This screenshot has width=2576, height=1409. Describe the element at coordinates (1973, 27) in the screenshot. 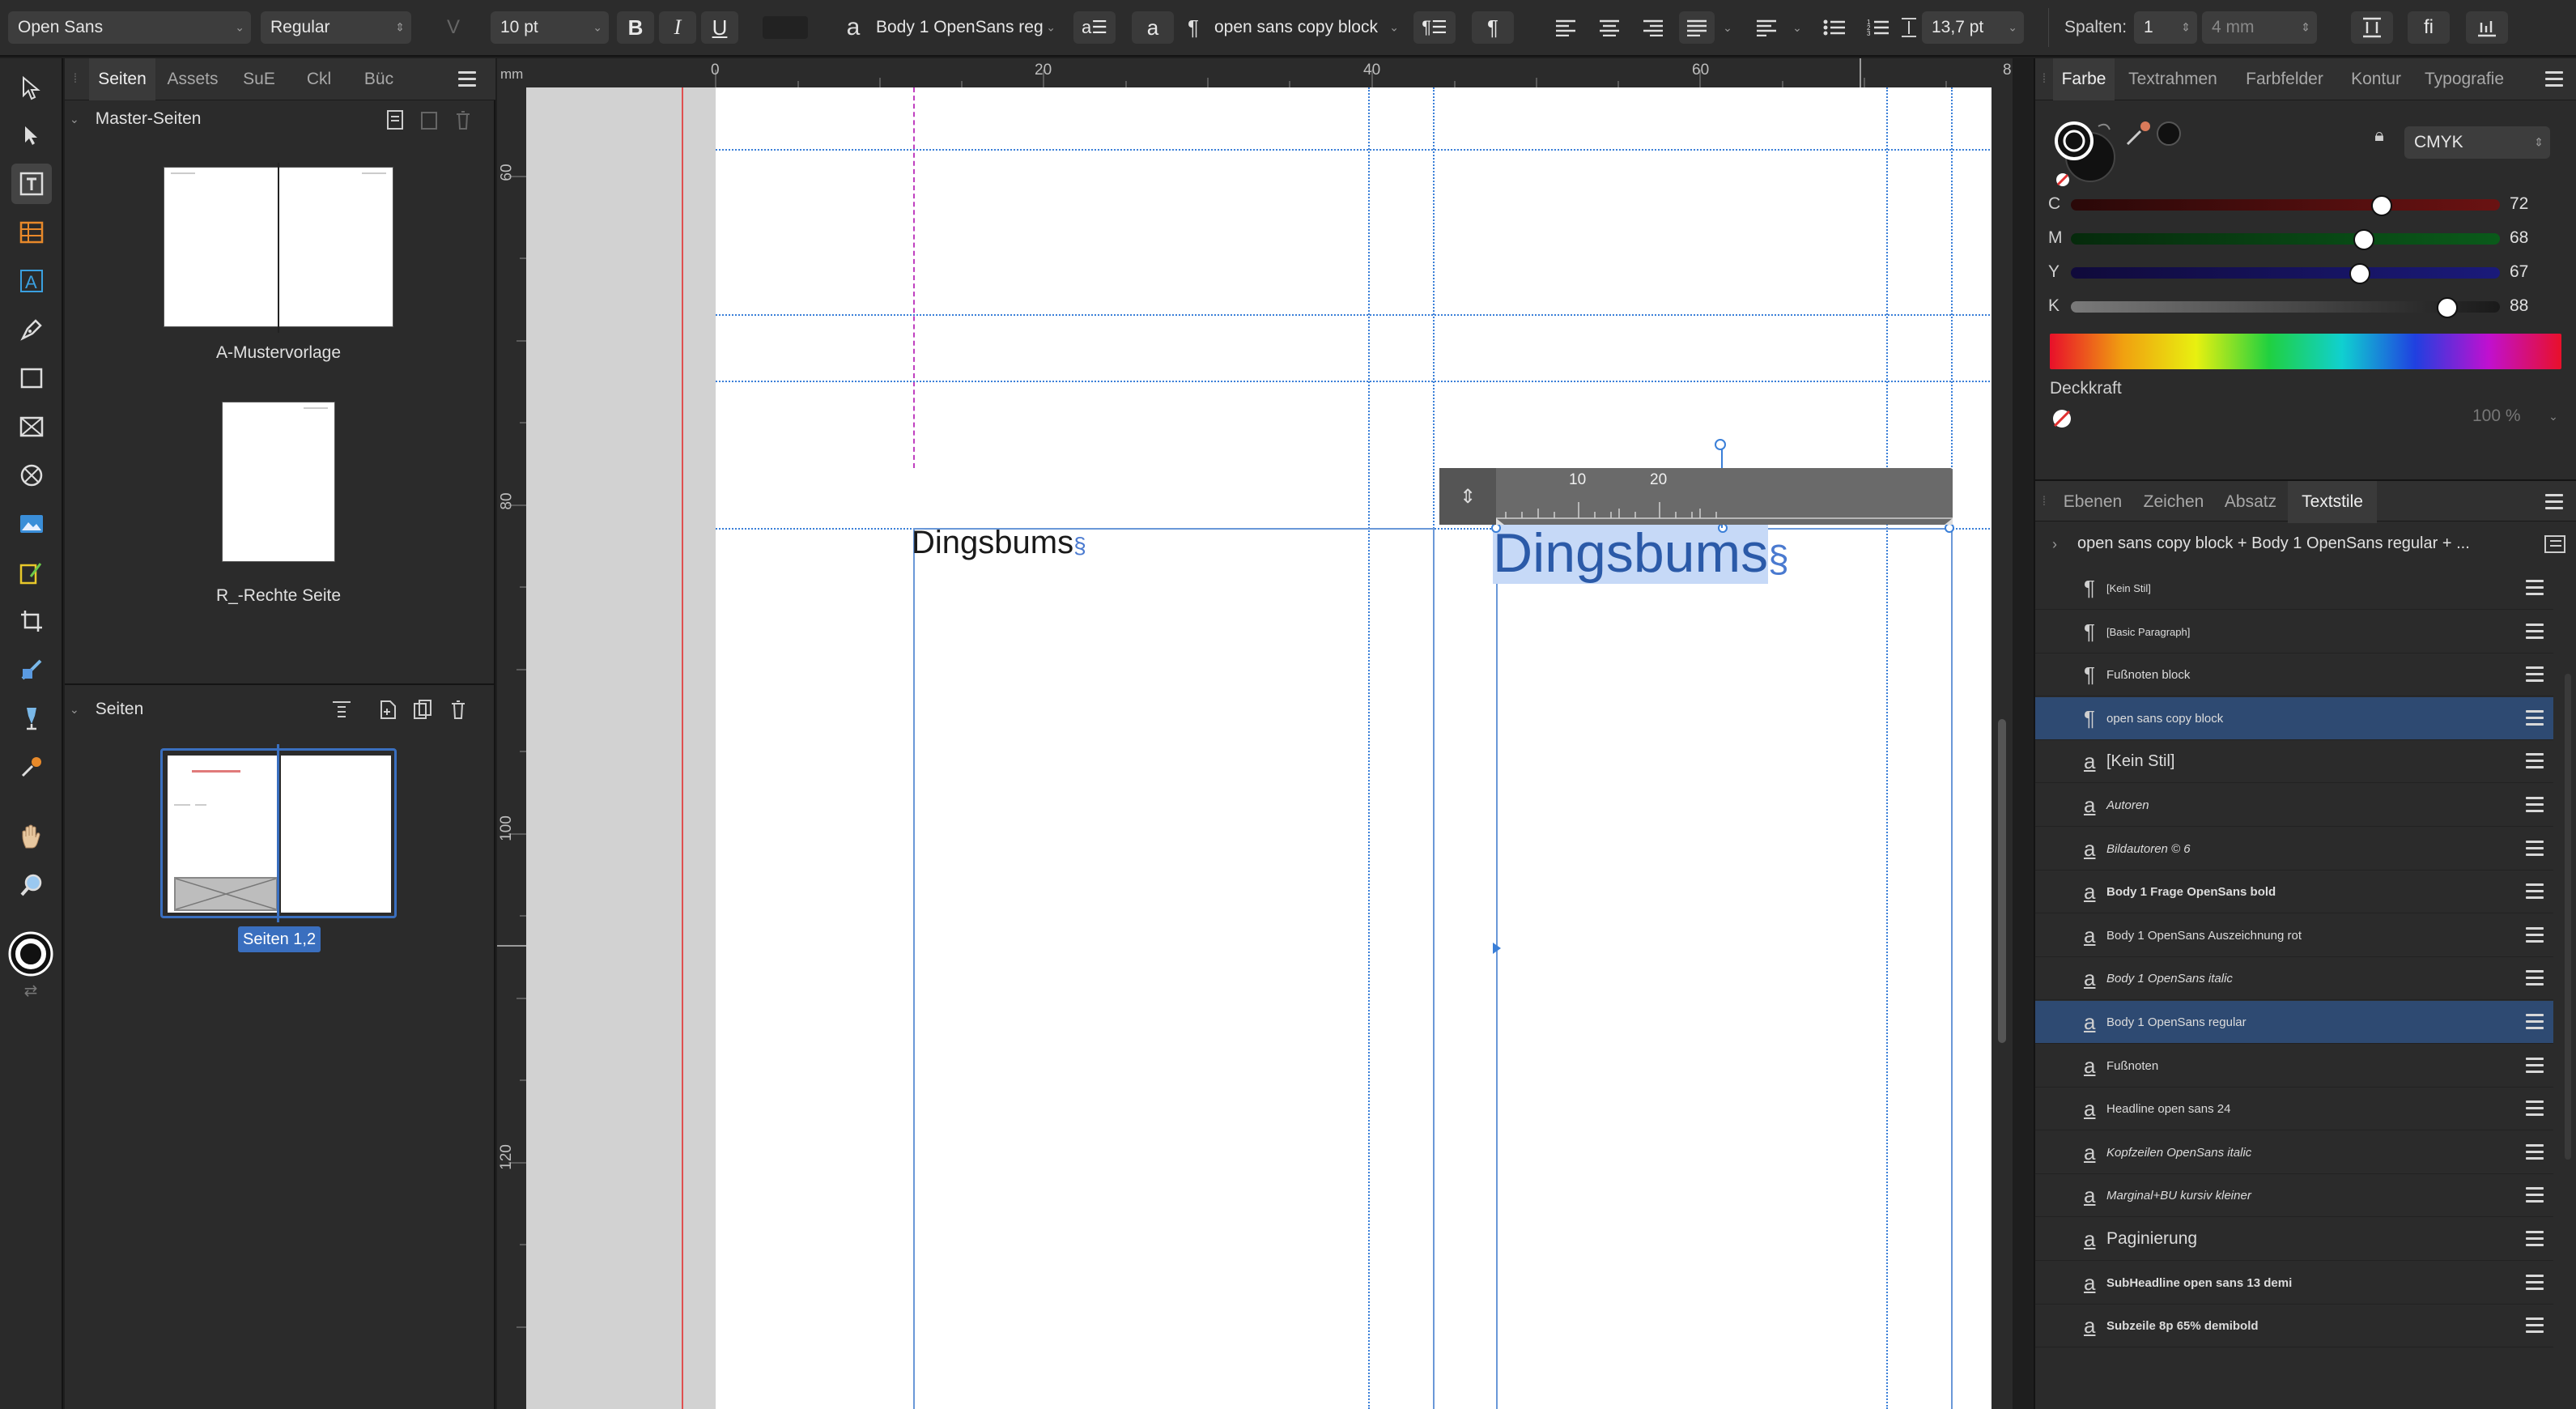

I see `leading-field: 13,7 pt ⌄` at that location.